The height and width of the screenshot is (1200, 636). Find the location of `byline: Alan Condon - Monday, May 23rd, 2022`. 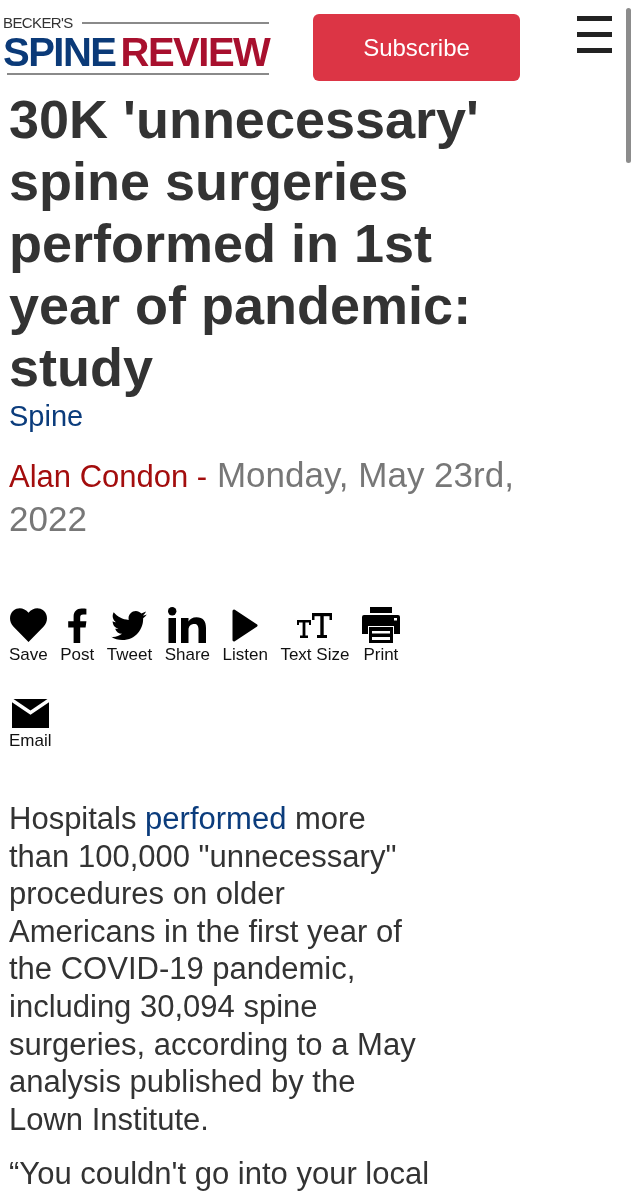

byline: Alan Condon - Monday, May 23rd, 2022 is located at coordinates (262, 497).